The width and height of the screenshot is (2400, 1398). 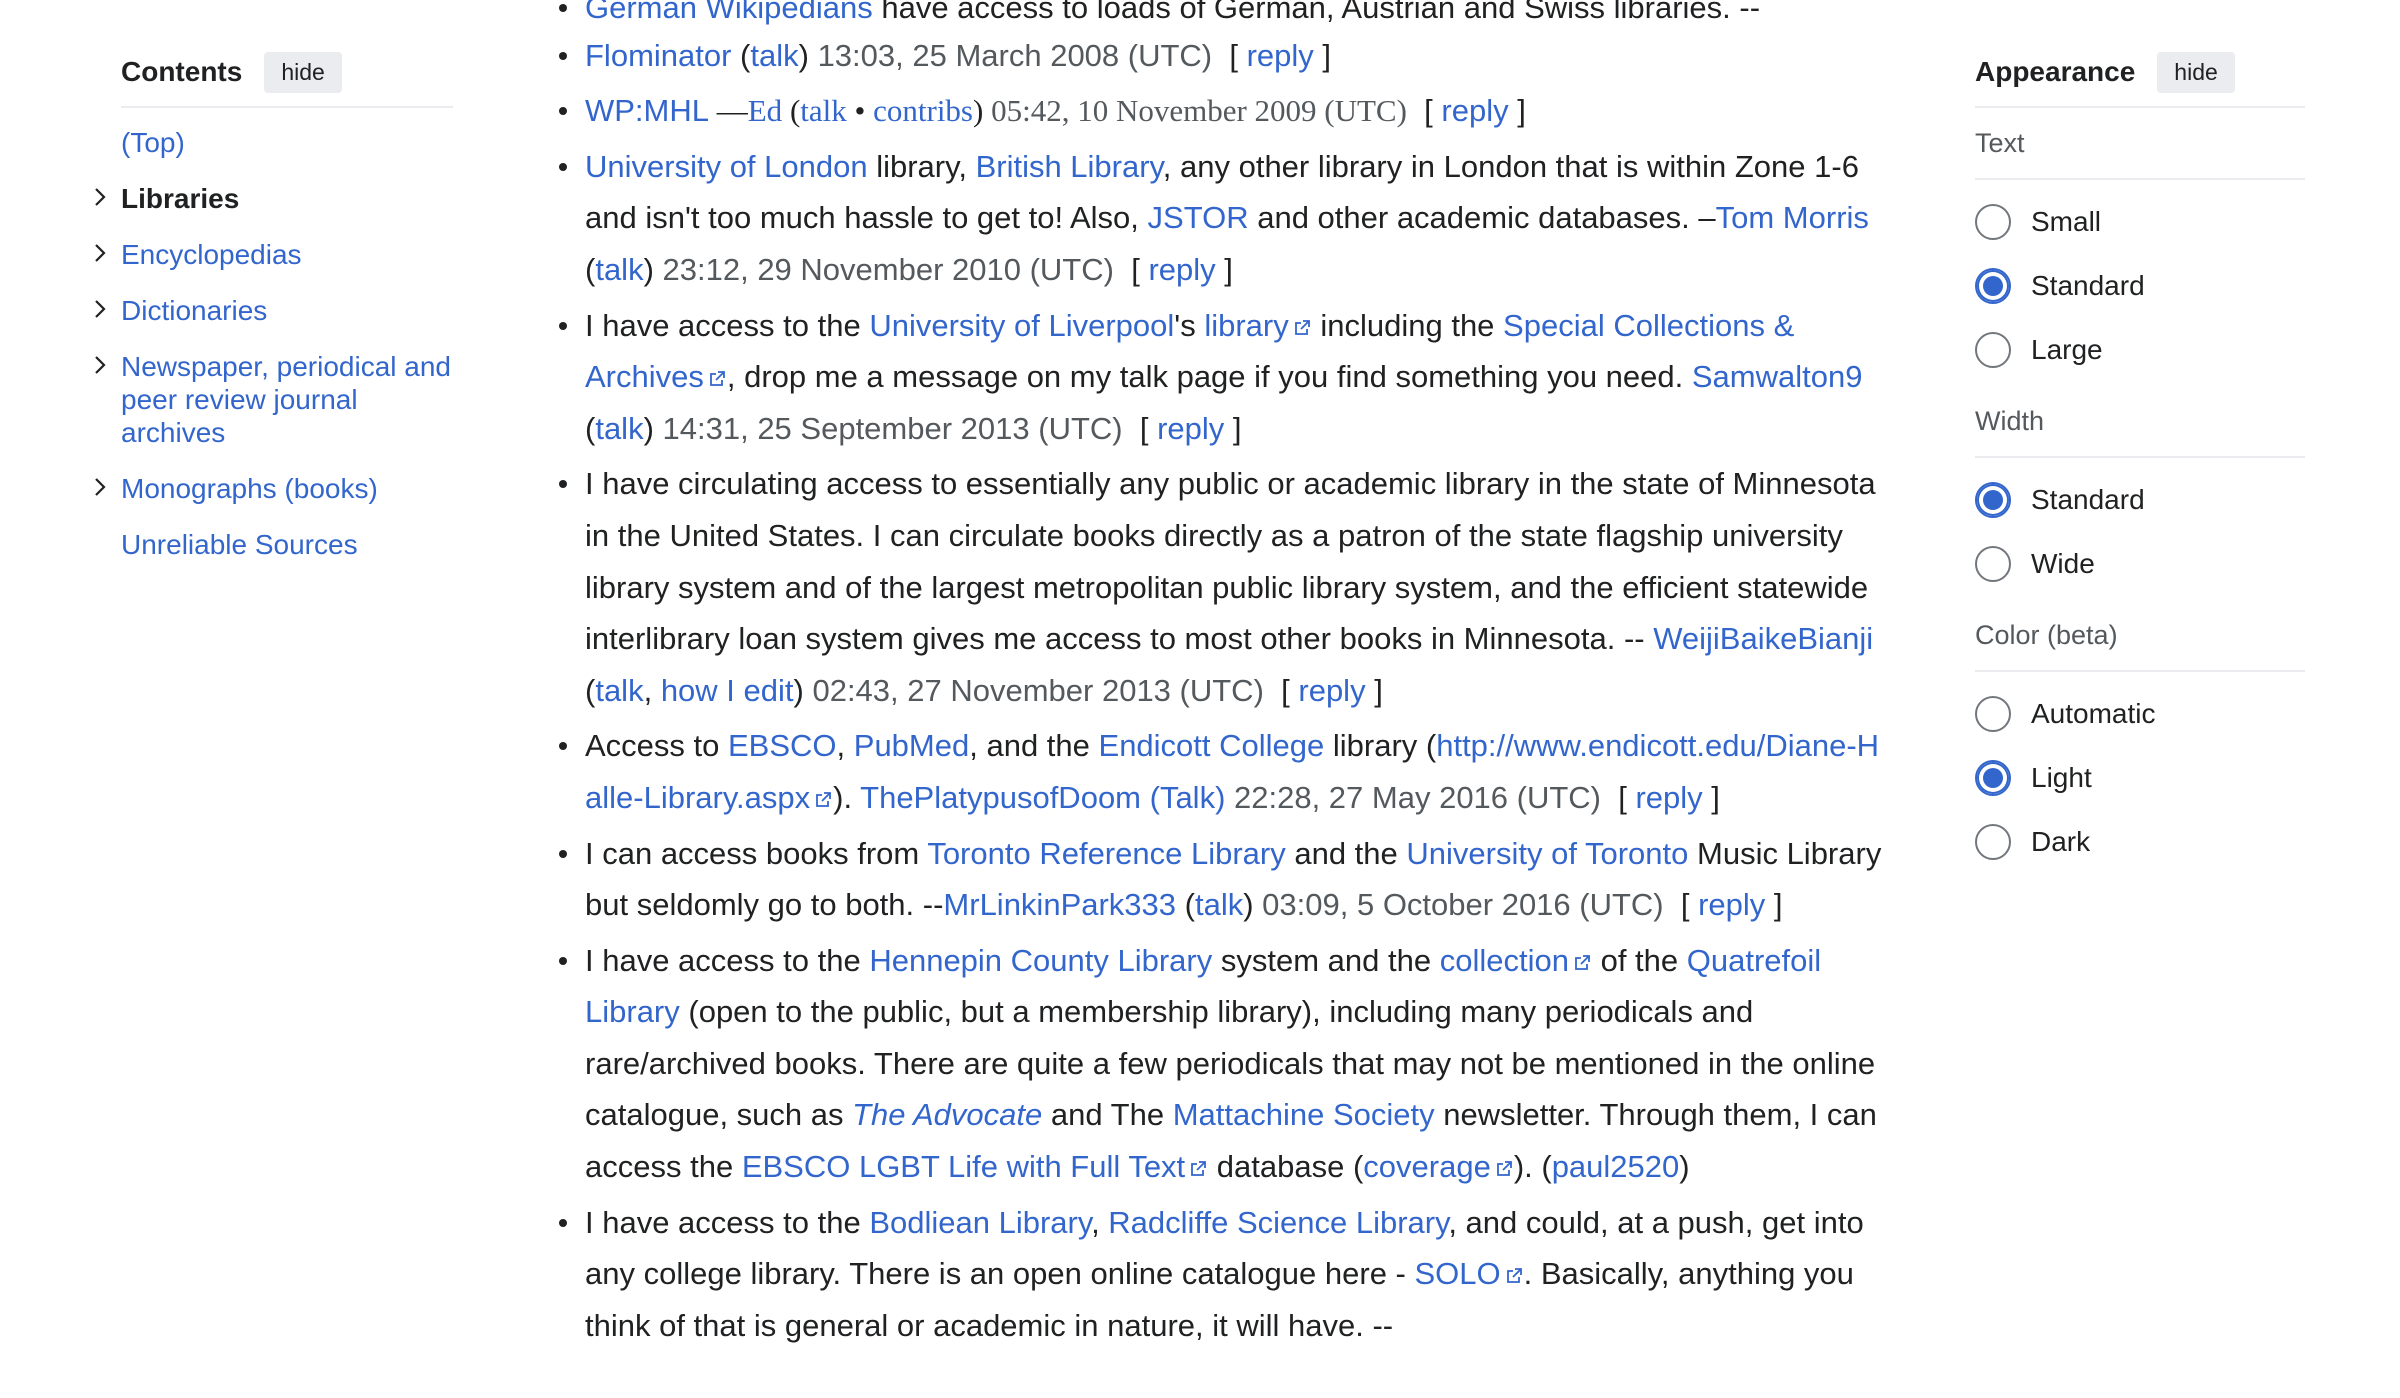 I want to click on option-label: Standard, so click(x=2088, y=499).